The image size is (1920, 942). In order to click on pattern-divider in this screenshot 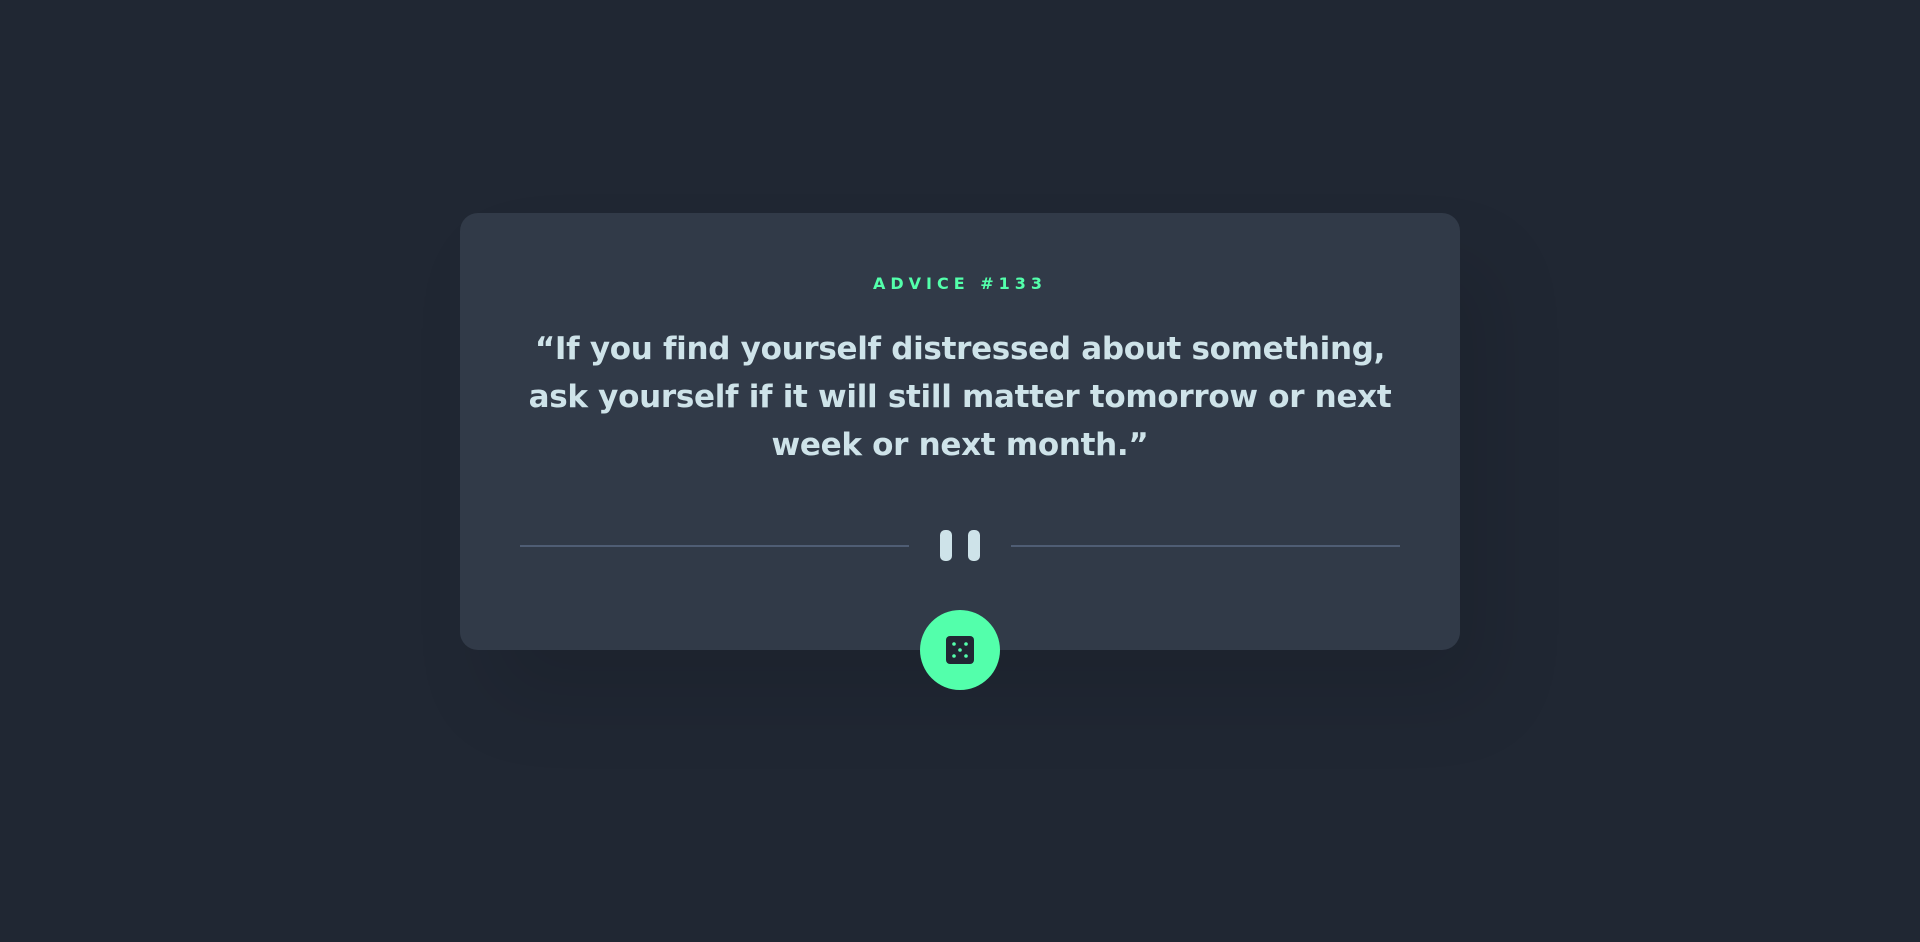, I will do `click(960, 545)`.